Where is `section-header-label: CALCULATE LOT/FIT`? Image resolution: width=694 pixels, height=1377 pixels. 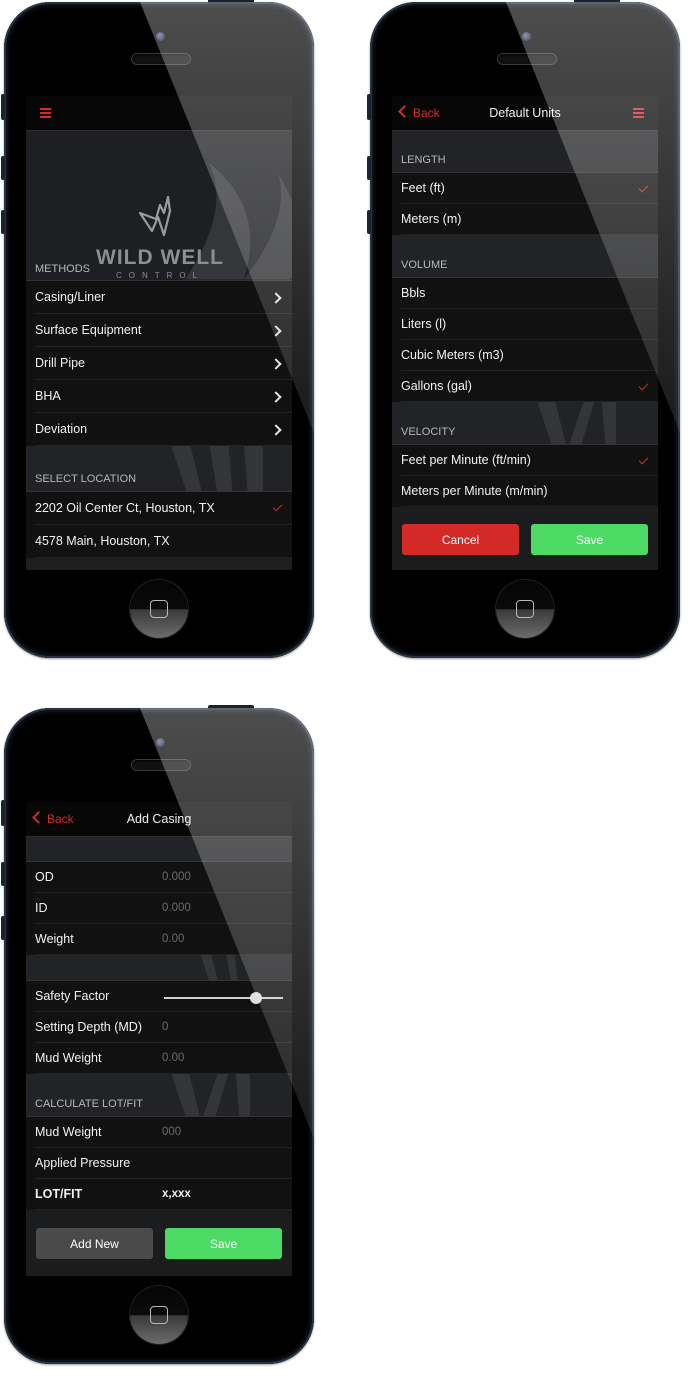
section-header-label: CALCULATE LOT/FIT is located at coordinates (89, 1104).